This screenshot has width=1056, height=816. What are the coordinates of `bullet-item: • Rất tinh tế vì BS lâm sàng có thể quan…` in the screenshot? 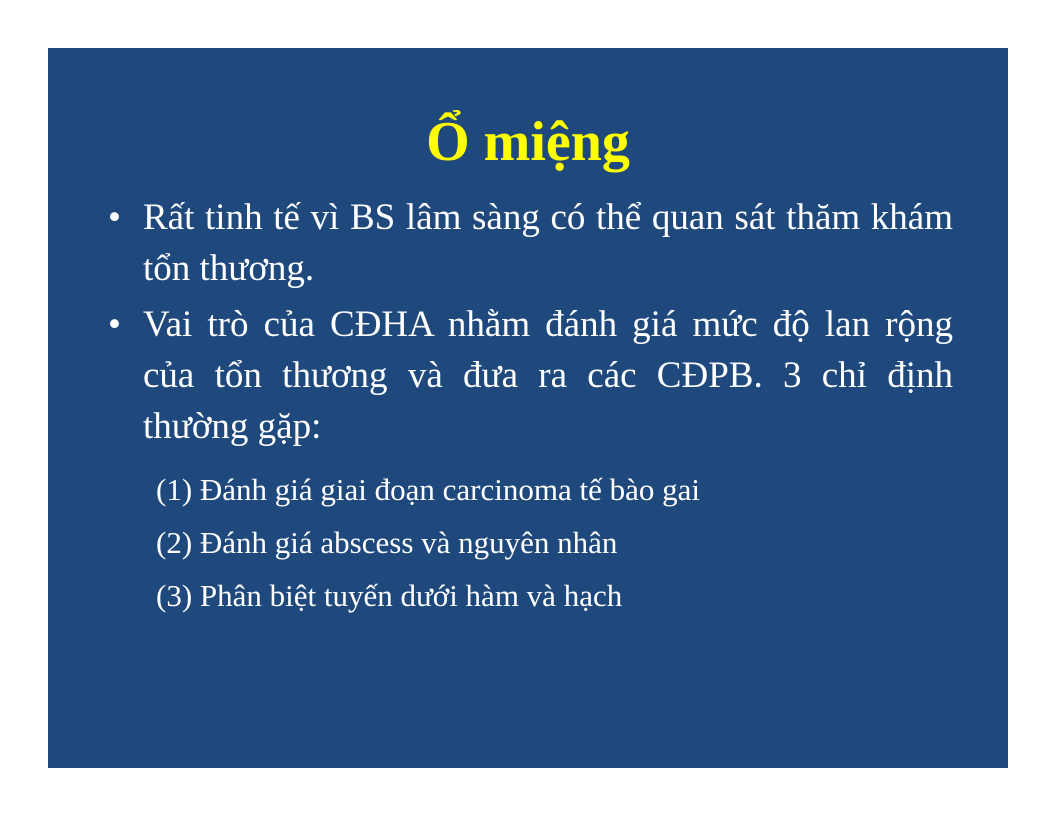 It's located at (530, 243).